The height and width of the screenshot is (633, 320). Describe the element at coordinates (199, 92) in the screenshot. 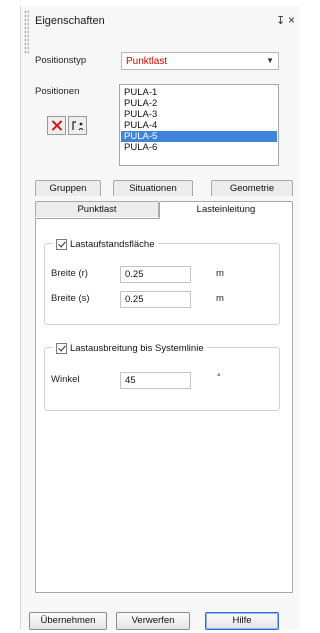

I see `list-item: PULA-1` at that location.